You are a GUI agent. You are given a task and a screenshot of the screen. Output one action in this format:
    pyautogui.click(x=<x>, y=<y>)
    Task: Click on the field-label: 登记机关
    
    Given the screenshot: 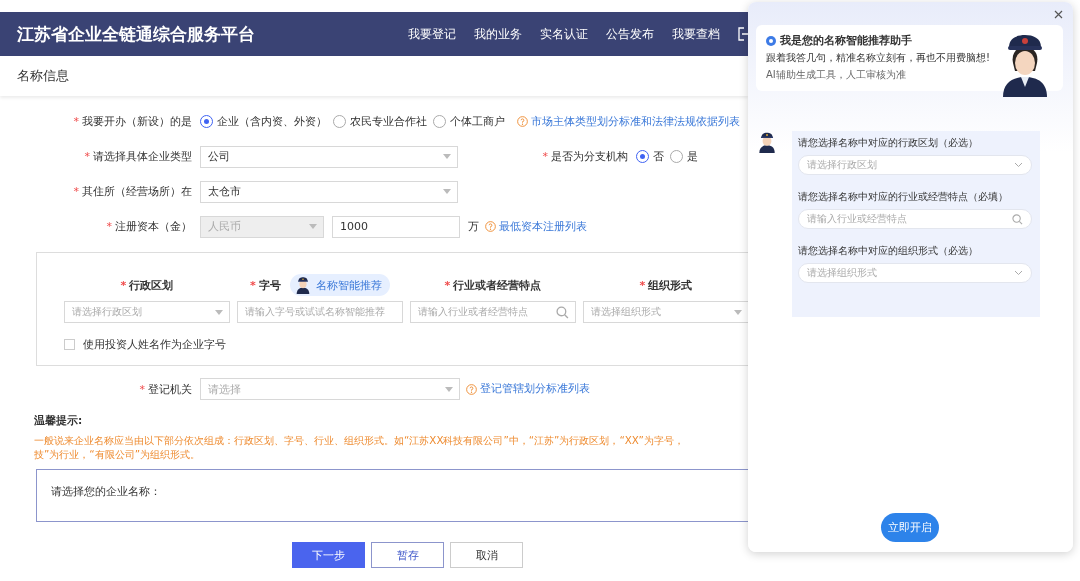 What is the action you would take?
    pyautogui.click(x=170, y=389)
    